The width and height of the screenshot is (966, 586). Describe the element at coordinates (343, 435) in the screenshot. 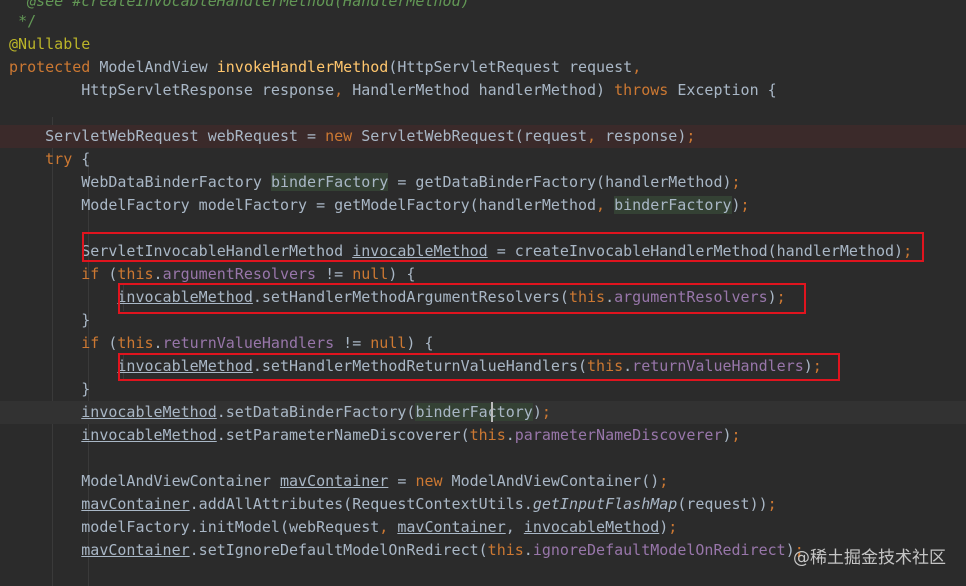

I see `code-token: .setParameterNameDiscoverer(` at that location.